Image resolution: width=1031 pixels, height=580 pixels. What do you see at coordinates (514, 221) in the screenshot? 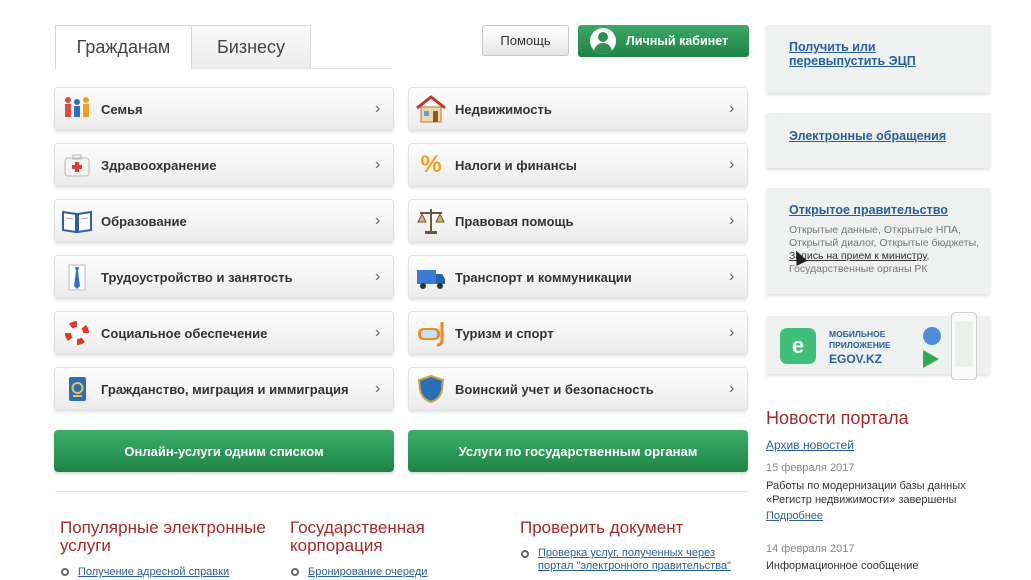
I see `category-label: Правовая помощь` at bounding box center [514, 221].